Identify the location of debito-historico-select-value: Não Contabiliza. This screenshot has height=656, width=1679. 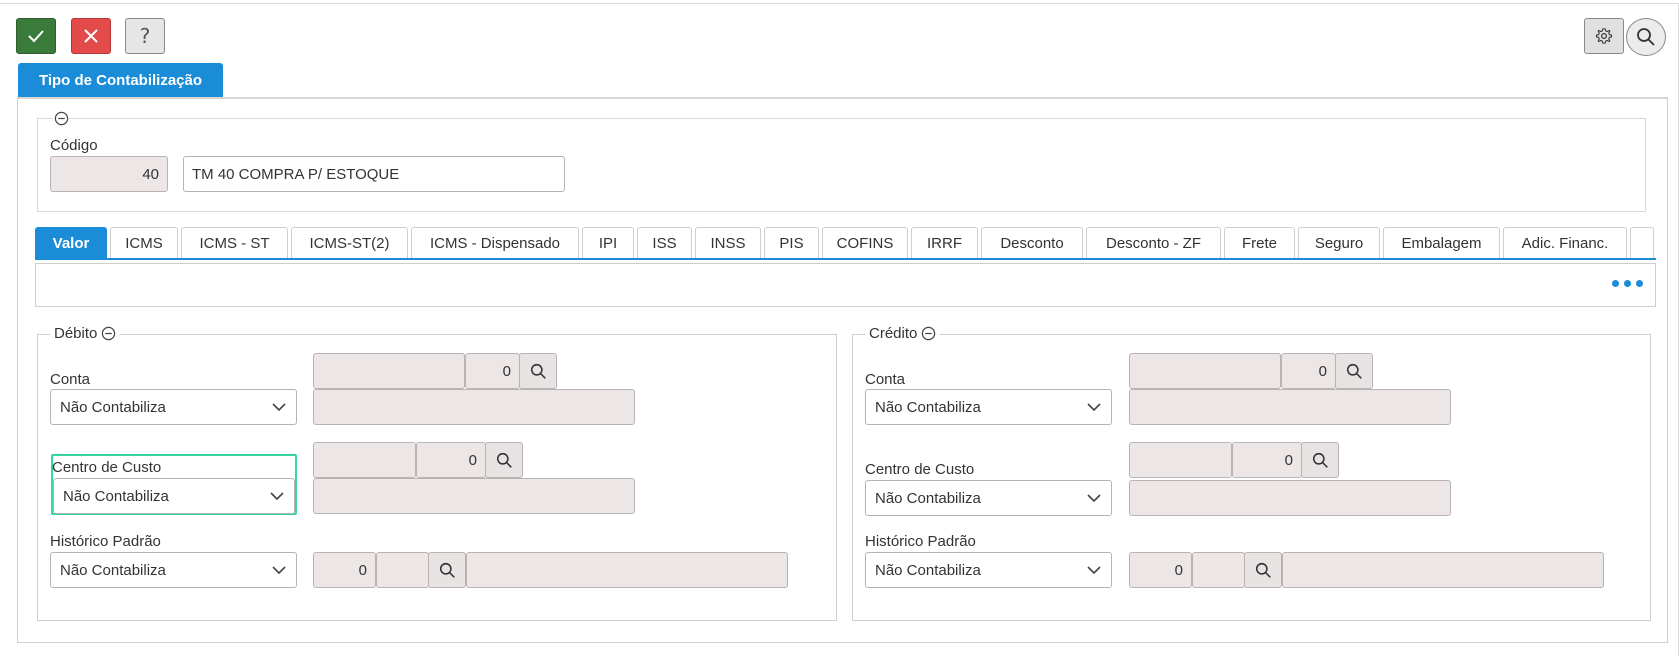
(113, 570).